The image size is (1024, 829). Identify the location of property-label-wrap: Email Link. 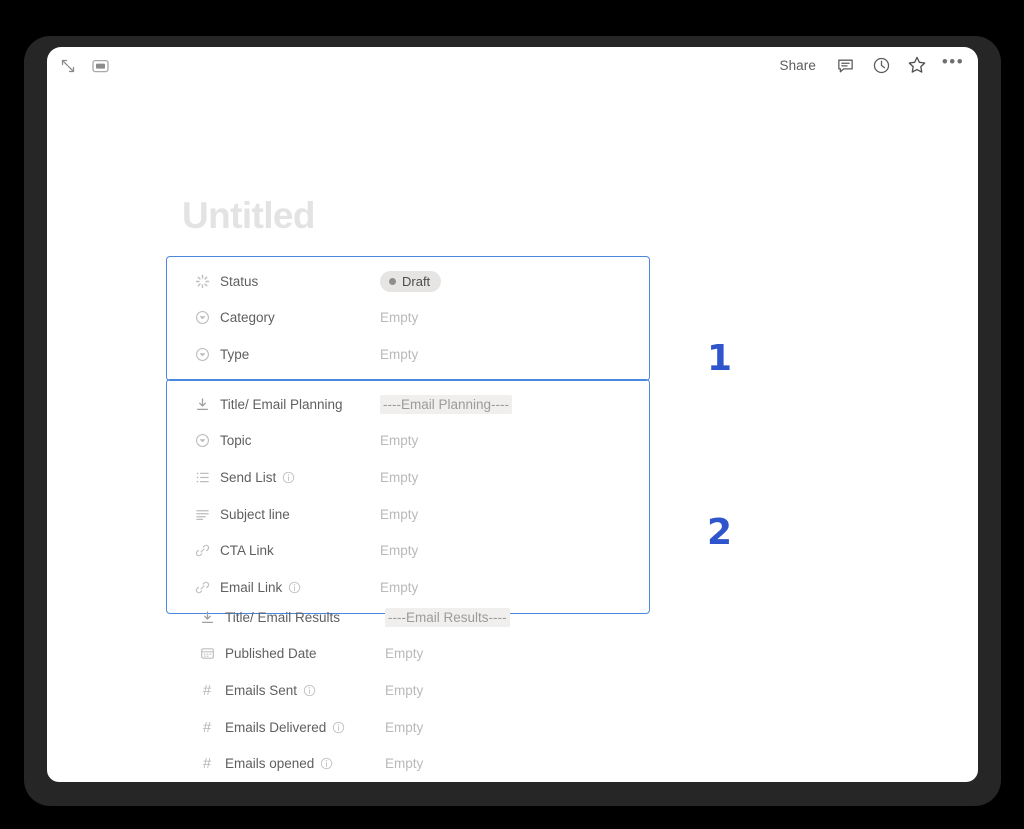
(300, 587).